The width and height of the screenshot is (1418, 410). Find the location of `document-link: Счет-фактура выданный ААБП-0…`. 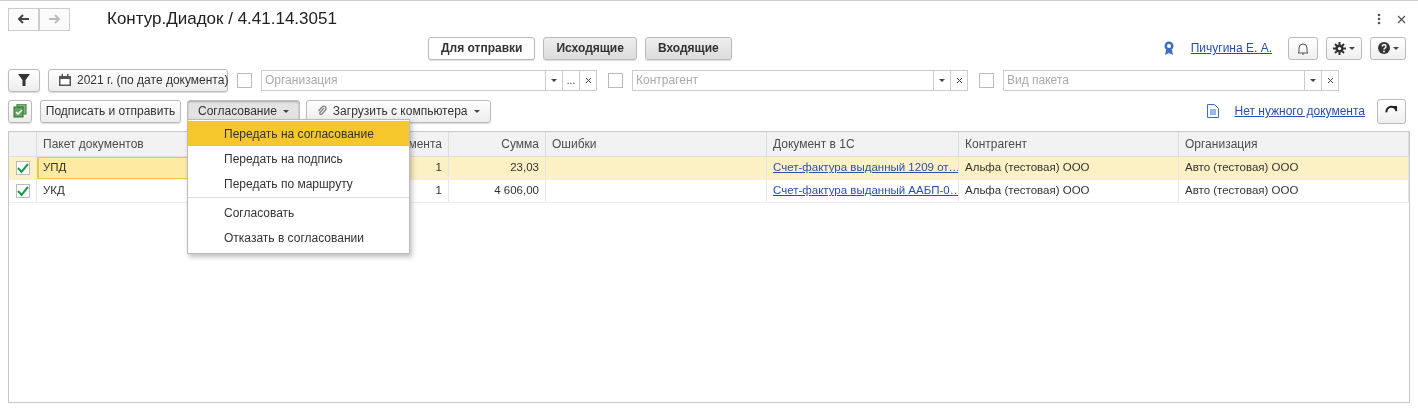

document-link: Счет-фактура выданный ААБП-0… is located at coordinates (865, 191).